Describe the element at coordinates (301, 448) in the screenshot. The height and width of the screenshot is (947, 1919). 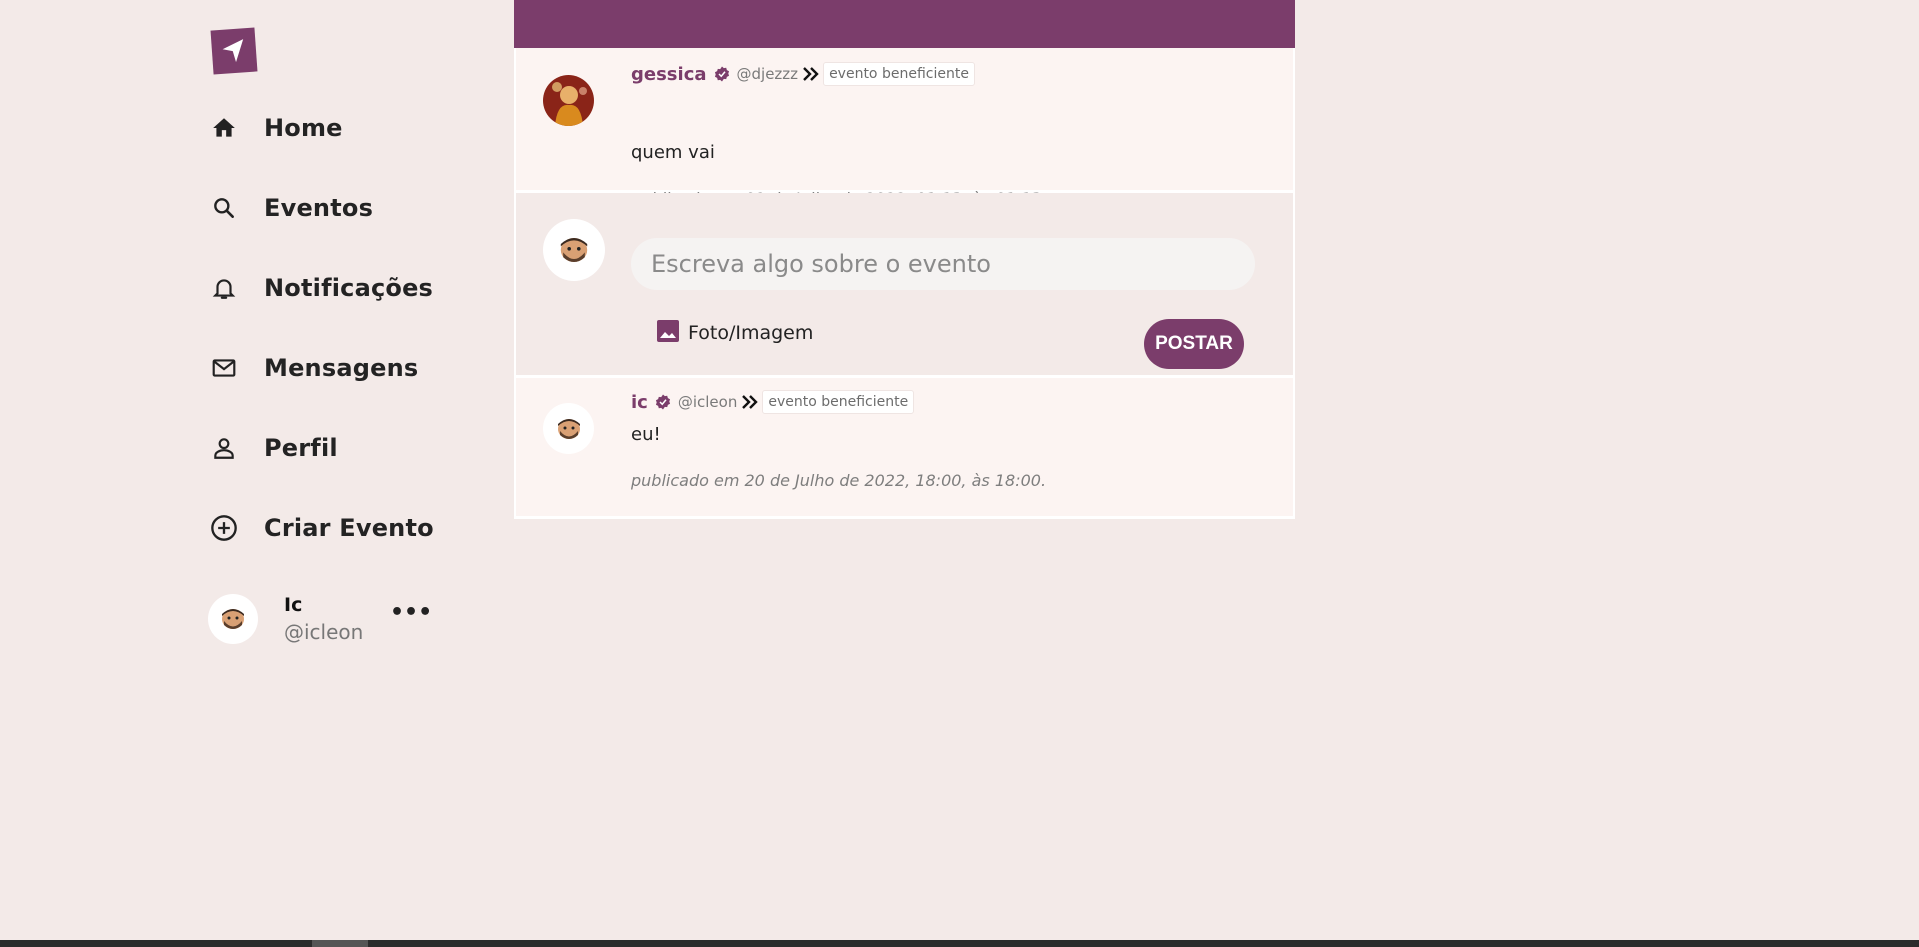
I see `sidebar-item-label: Perfil` at that location.